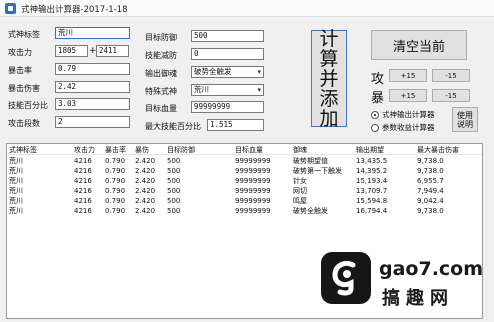 The width and height of the screenshot is (494, 322). I want to click on reduce-input: 0, so click(227, 54).